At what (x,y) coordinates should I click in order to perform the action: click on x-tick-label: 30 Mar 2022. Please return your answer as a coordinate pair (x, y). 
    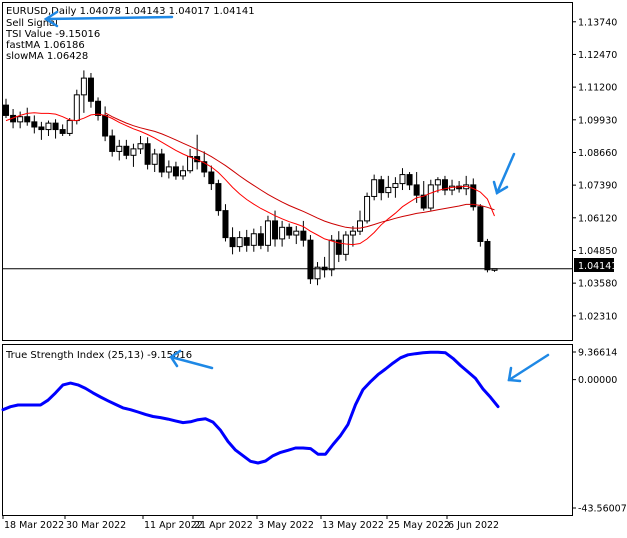
    Looking at the image, I should click on (96, 525).